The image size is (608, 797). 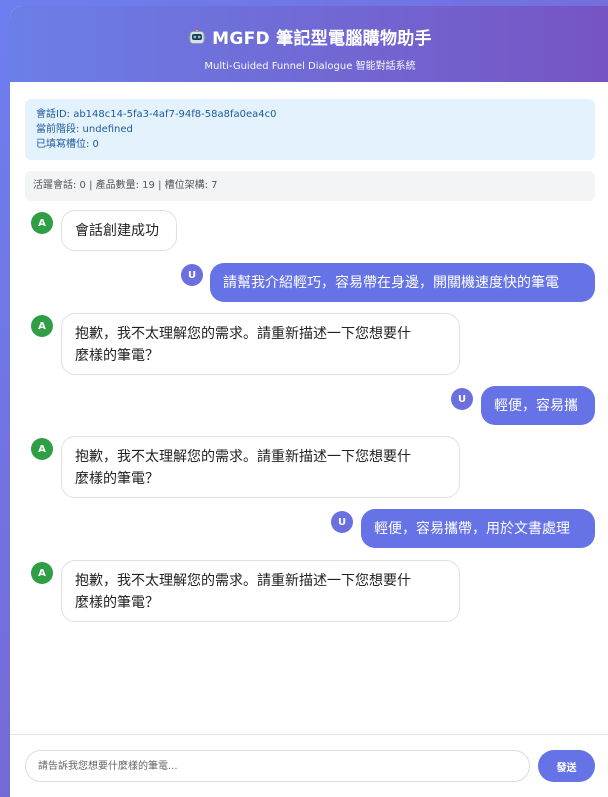 What do you see at coordinates (566, 766) in the screenshot?
I see `send-button: 發送` at bounding box center [566, 766].